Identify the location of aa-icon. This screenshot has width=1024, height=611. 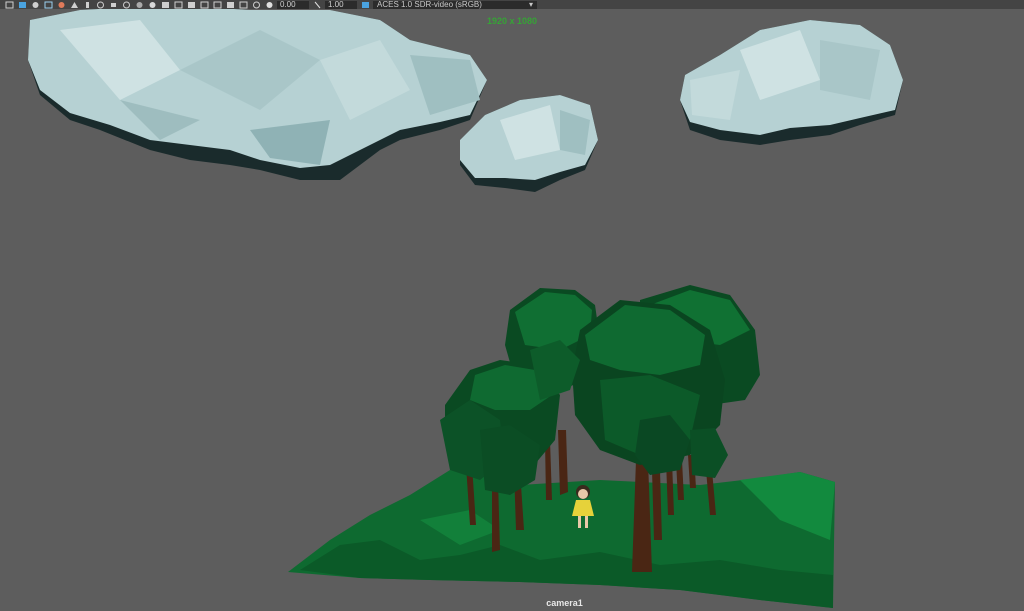
(243, 4).